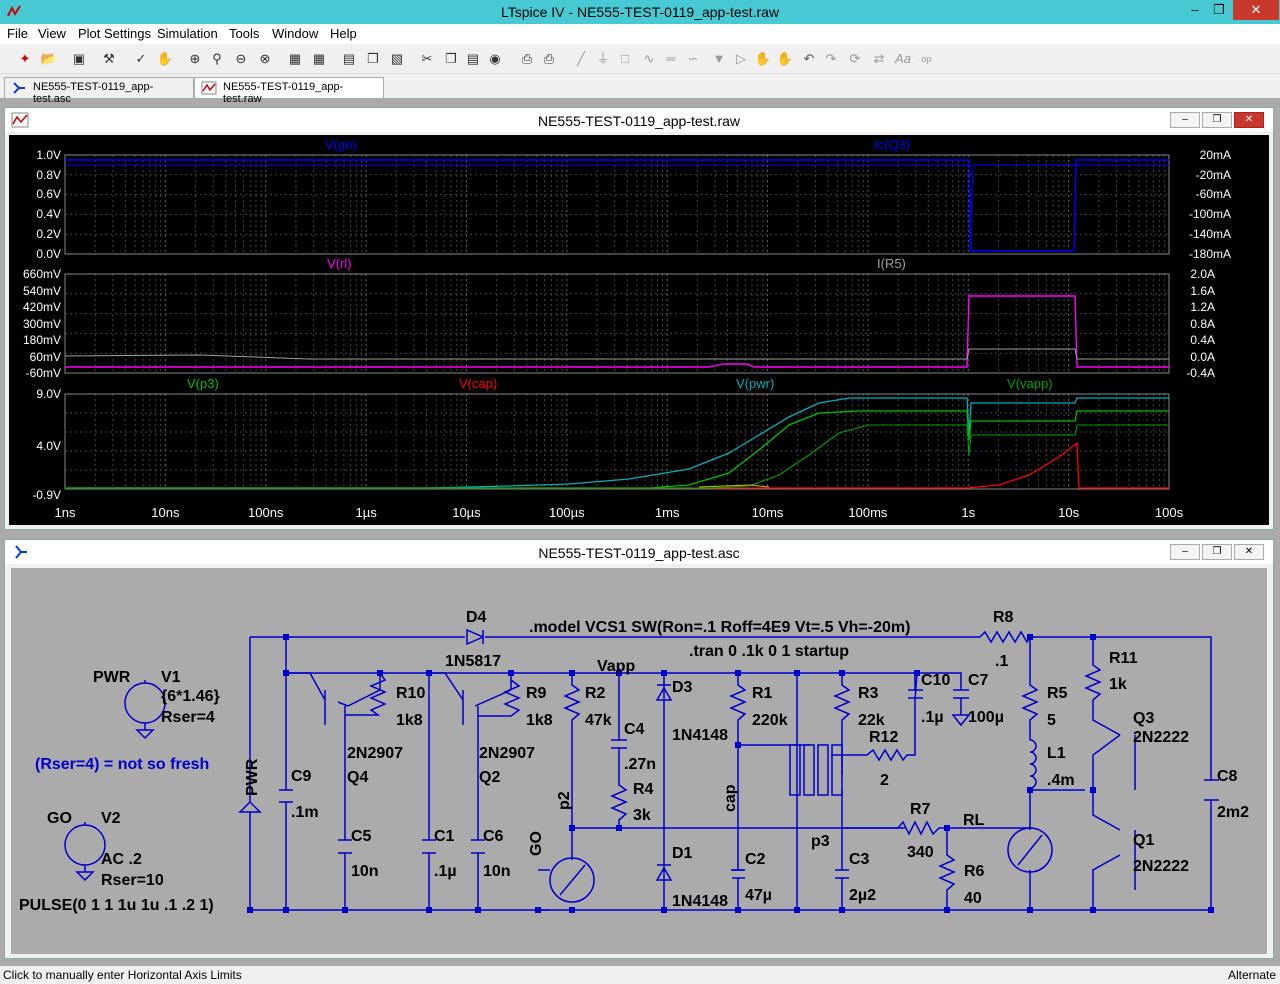  I want to click on v1-rser: Rser=4, so click(188, 717).